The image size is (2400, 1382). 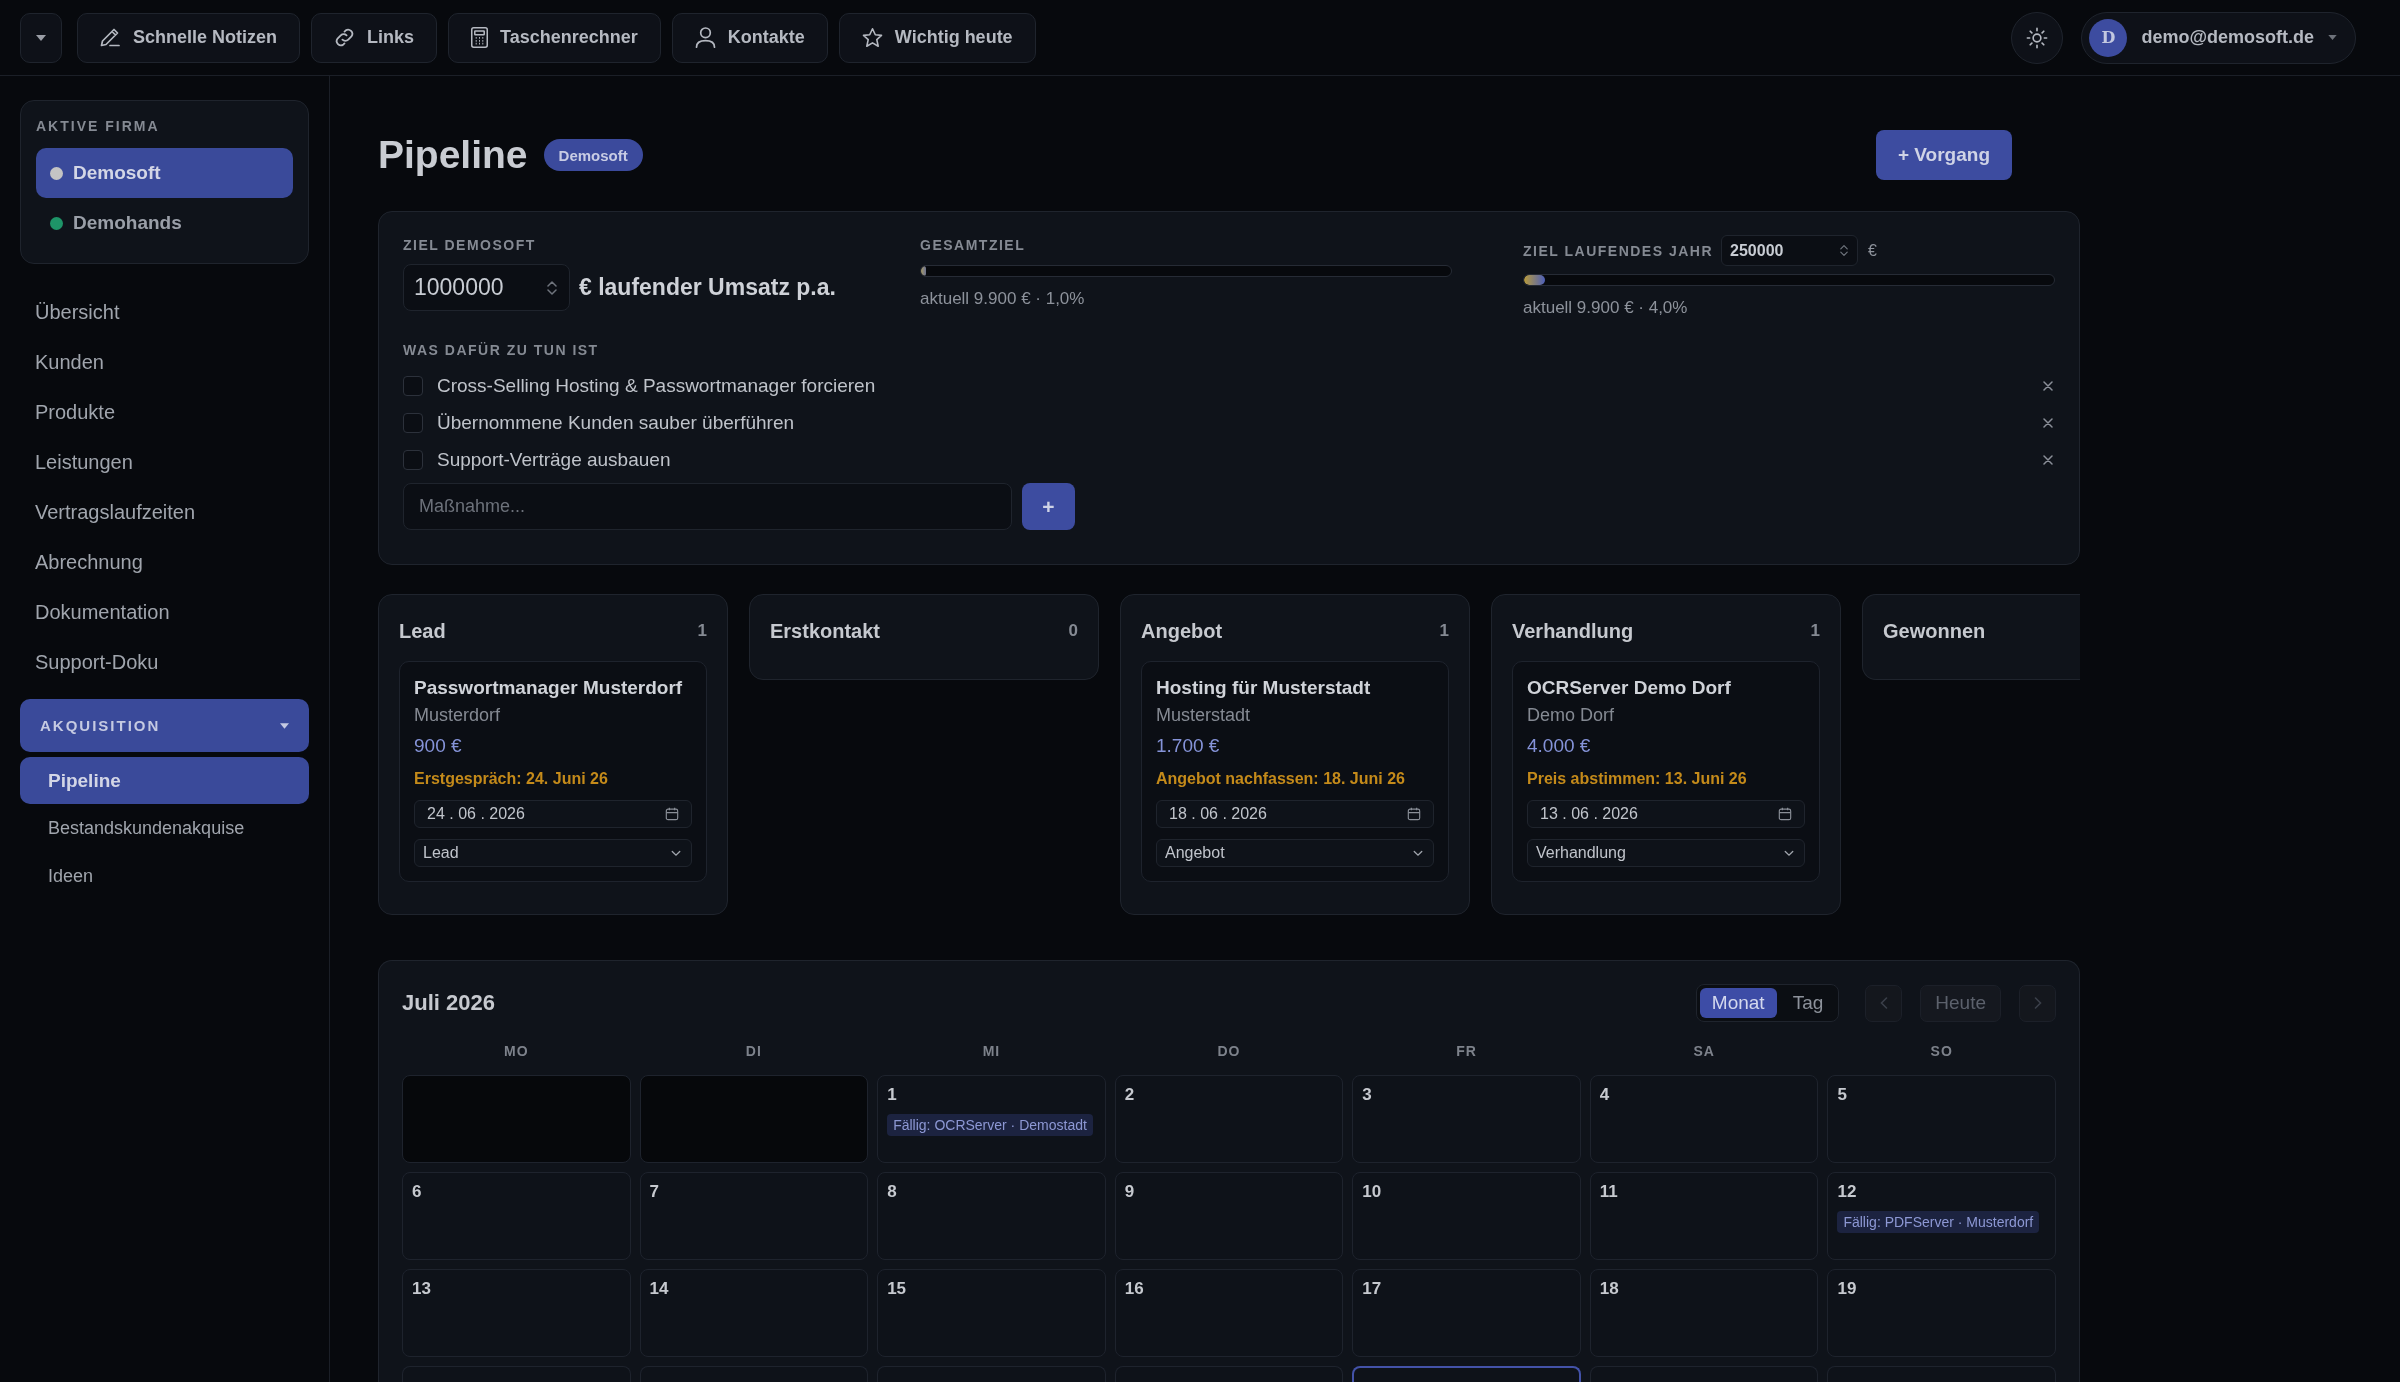 What do you see at coordinates (1073, 631) in the screenshot?
I see `column-count: 0` at bounding box center [1073, 631].